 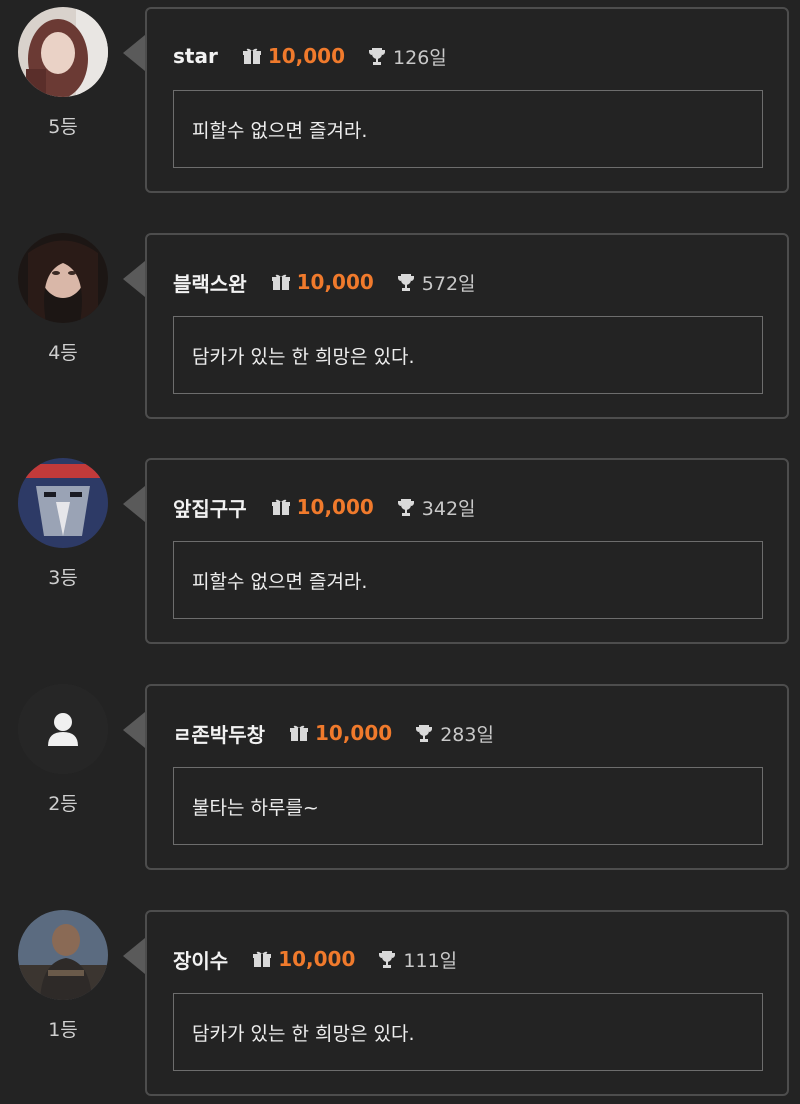 I want to click on entry-meta: star 10,000 126일, so click(x=310, y=56).